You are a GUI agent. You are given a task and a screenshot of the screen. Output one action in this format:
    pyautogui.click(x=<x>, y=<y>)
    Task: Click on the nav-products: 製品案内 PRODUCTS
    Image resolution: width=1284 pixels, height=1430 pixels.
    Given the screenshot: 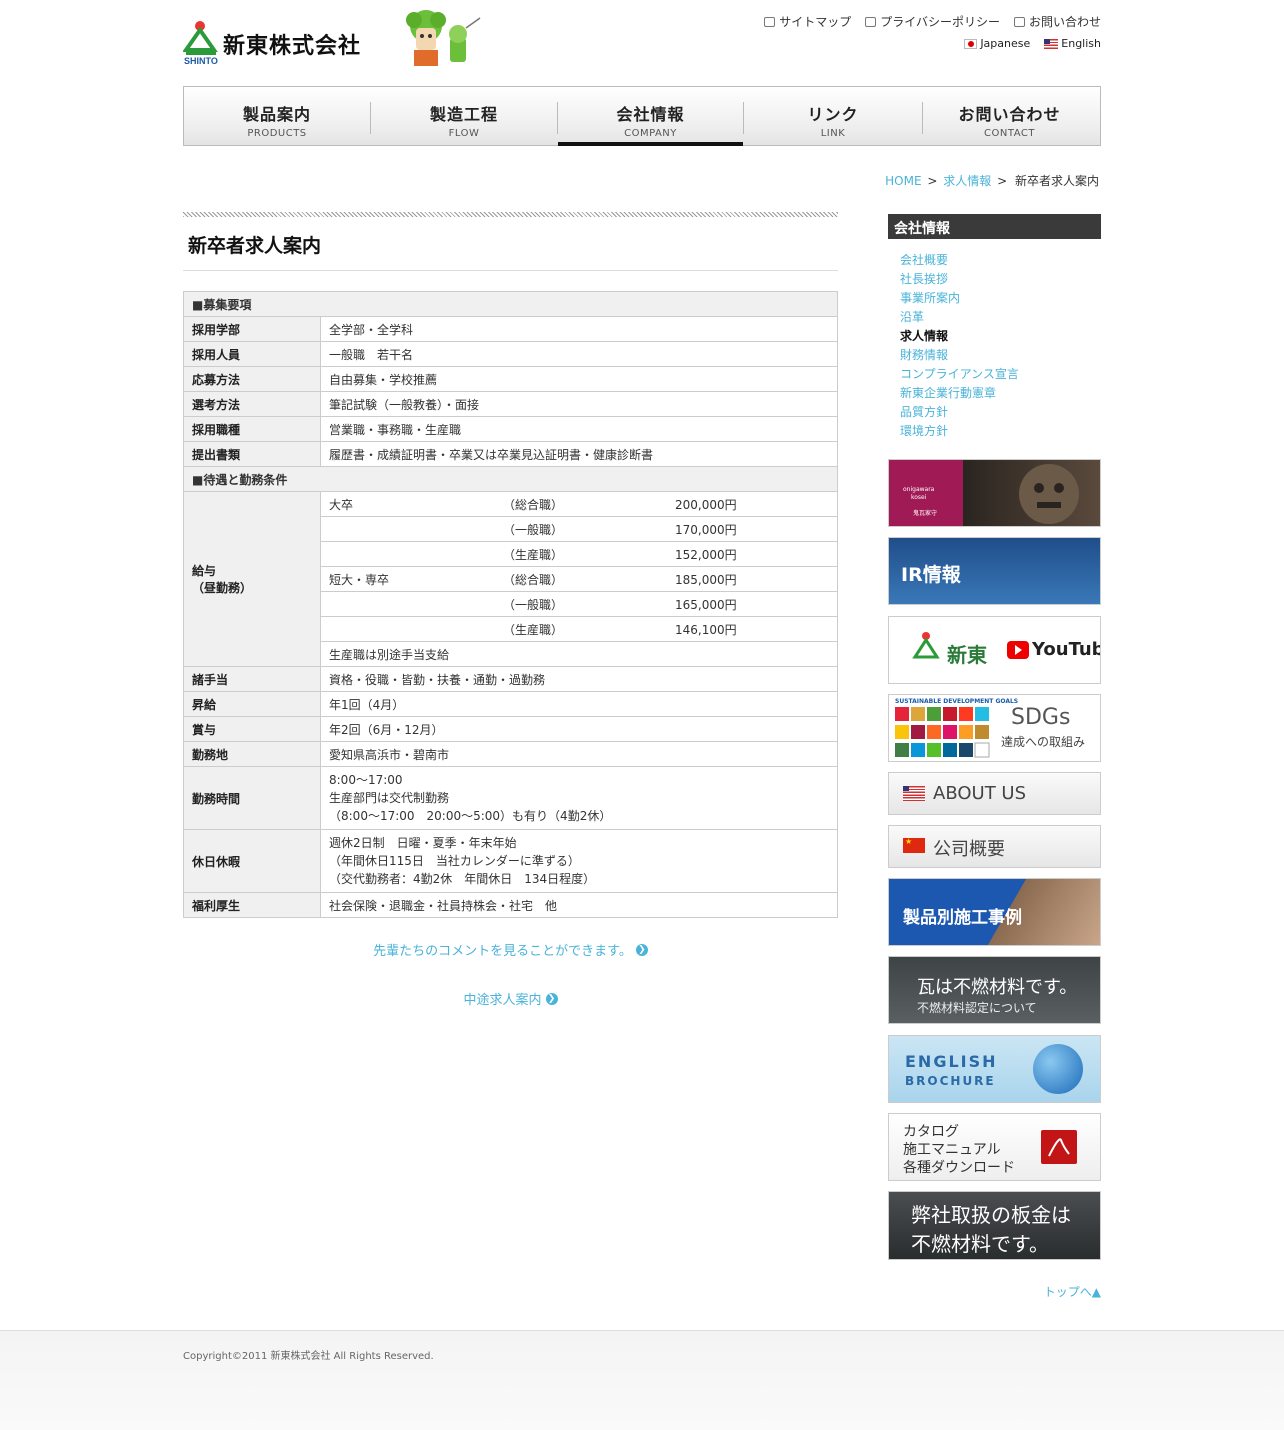 What is the action you would take?
    pyautogui.click(x=277, y=116)
    